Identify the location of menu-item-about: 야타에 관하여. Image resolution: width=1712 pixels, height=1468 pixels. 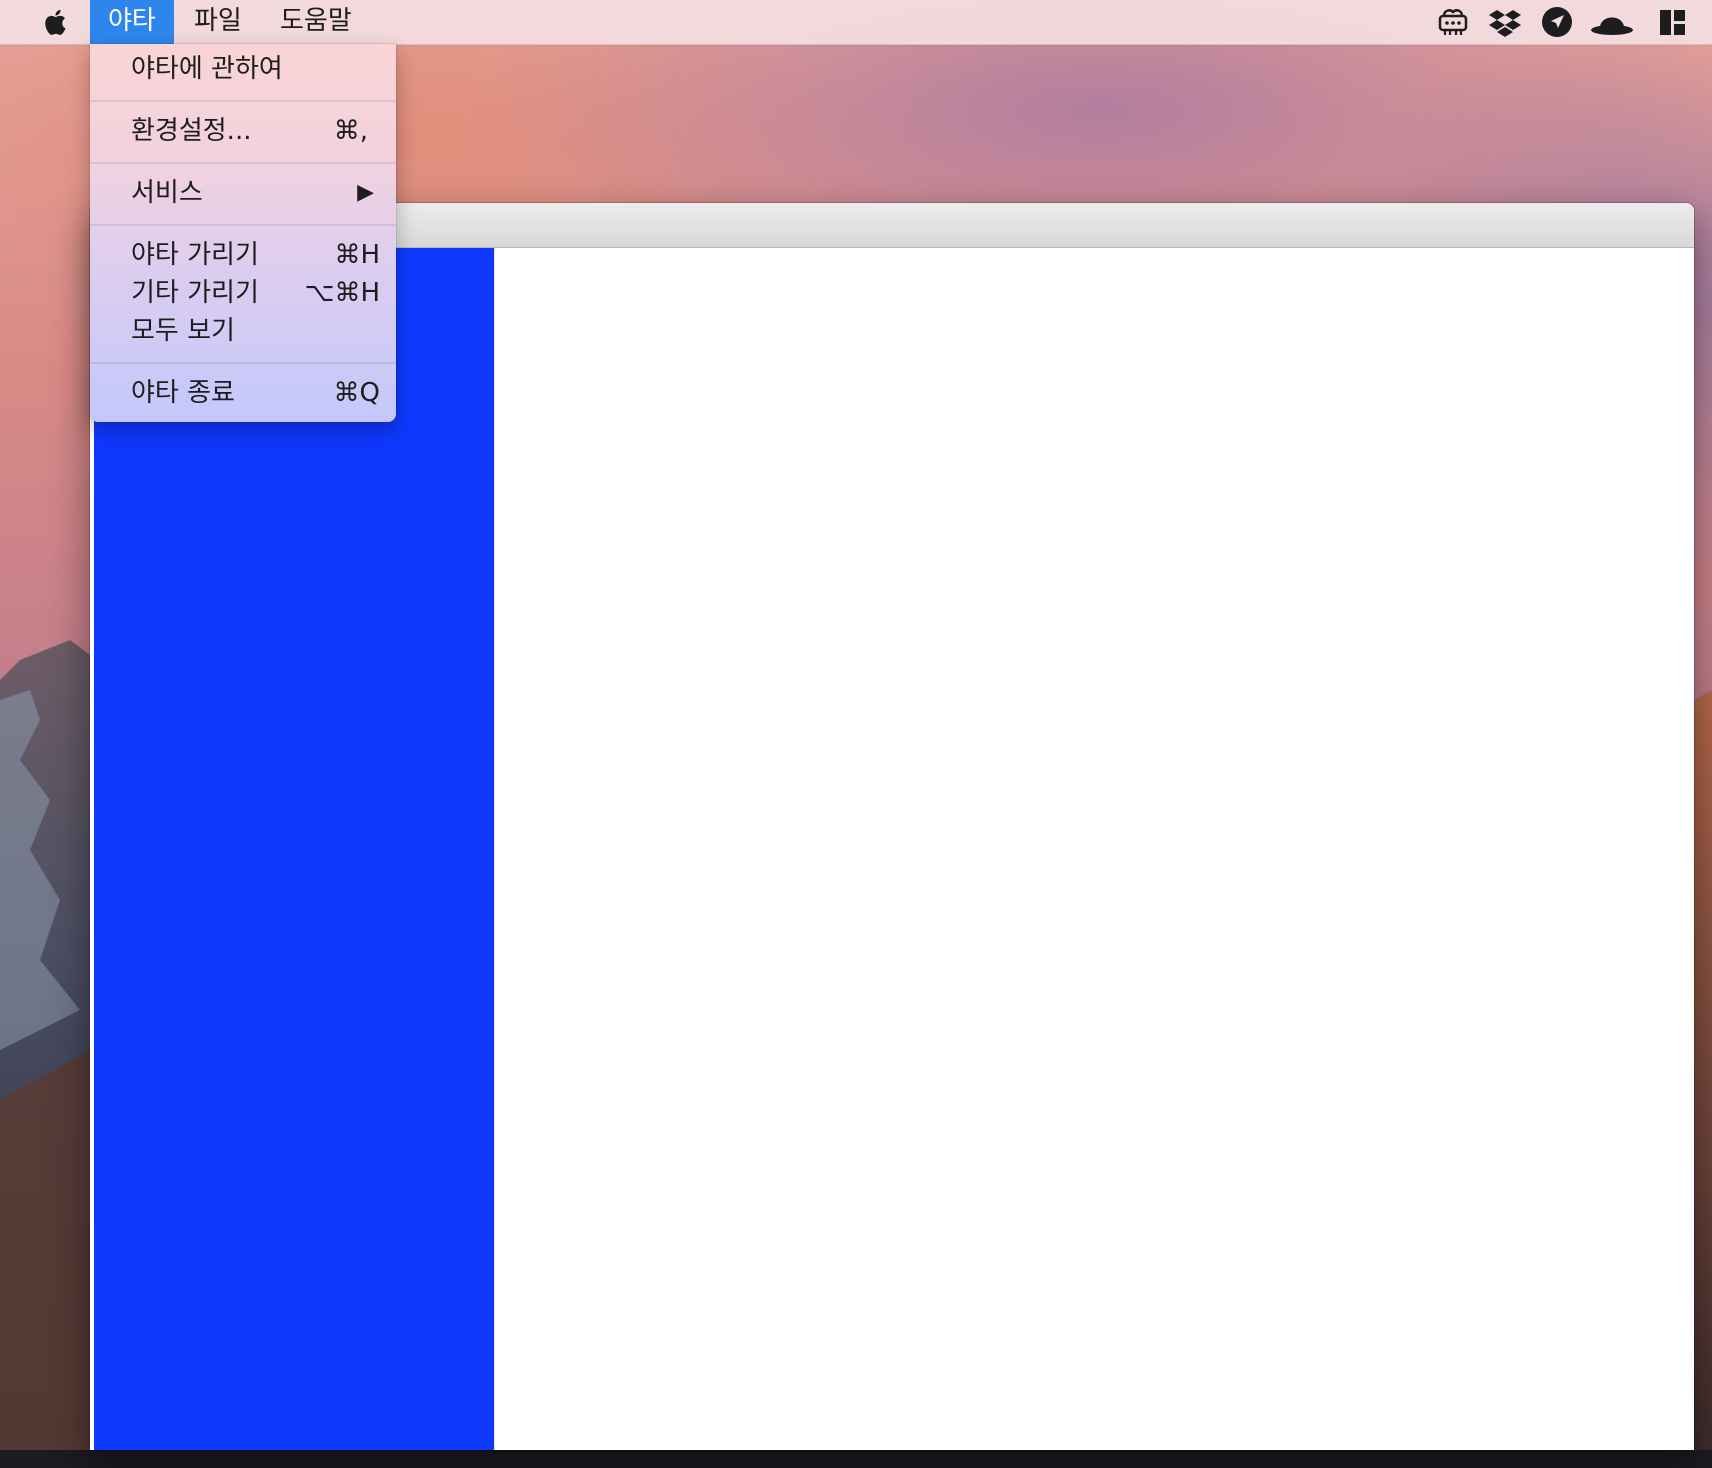
(243, 69).